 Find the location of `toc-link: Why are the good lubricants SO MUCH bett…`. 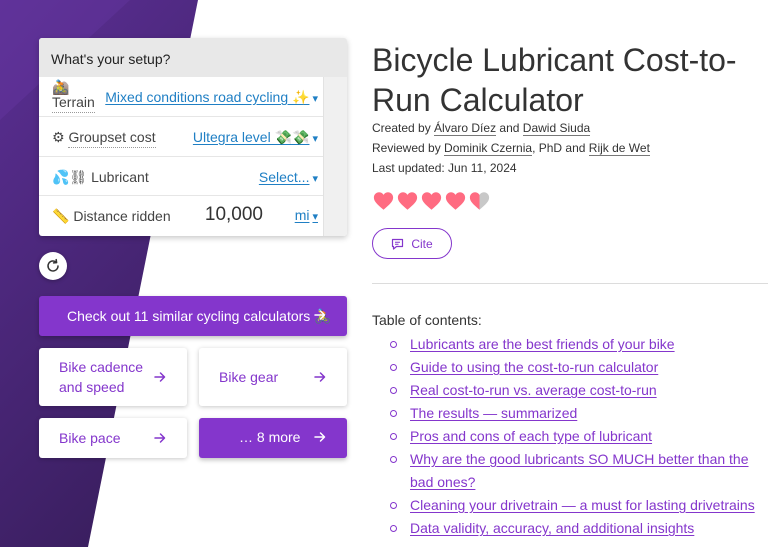

toc-link: Why are the good lubricants SO MUCH bett… is located at coordinates (579, 470).